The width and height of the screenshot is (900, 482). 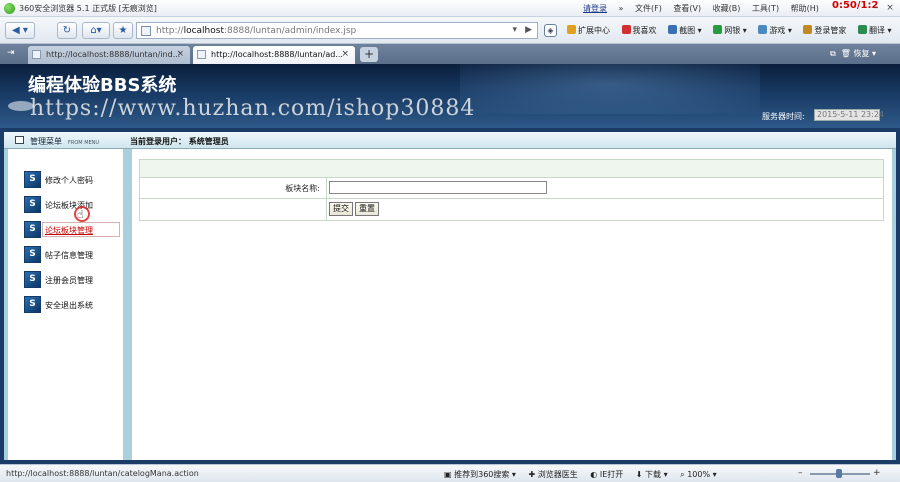 I want to click on go-icon: ▶, so click(x=528, y=30).